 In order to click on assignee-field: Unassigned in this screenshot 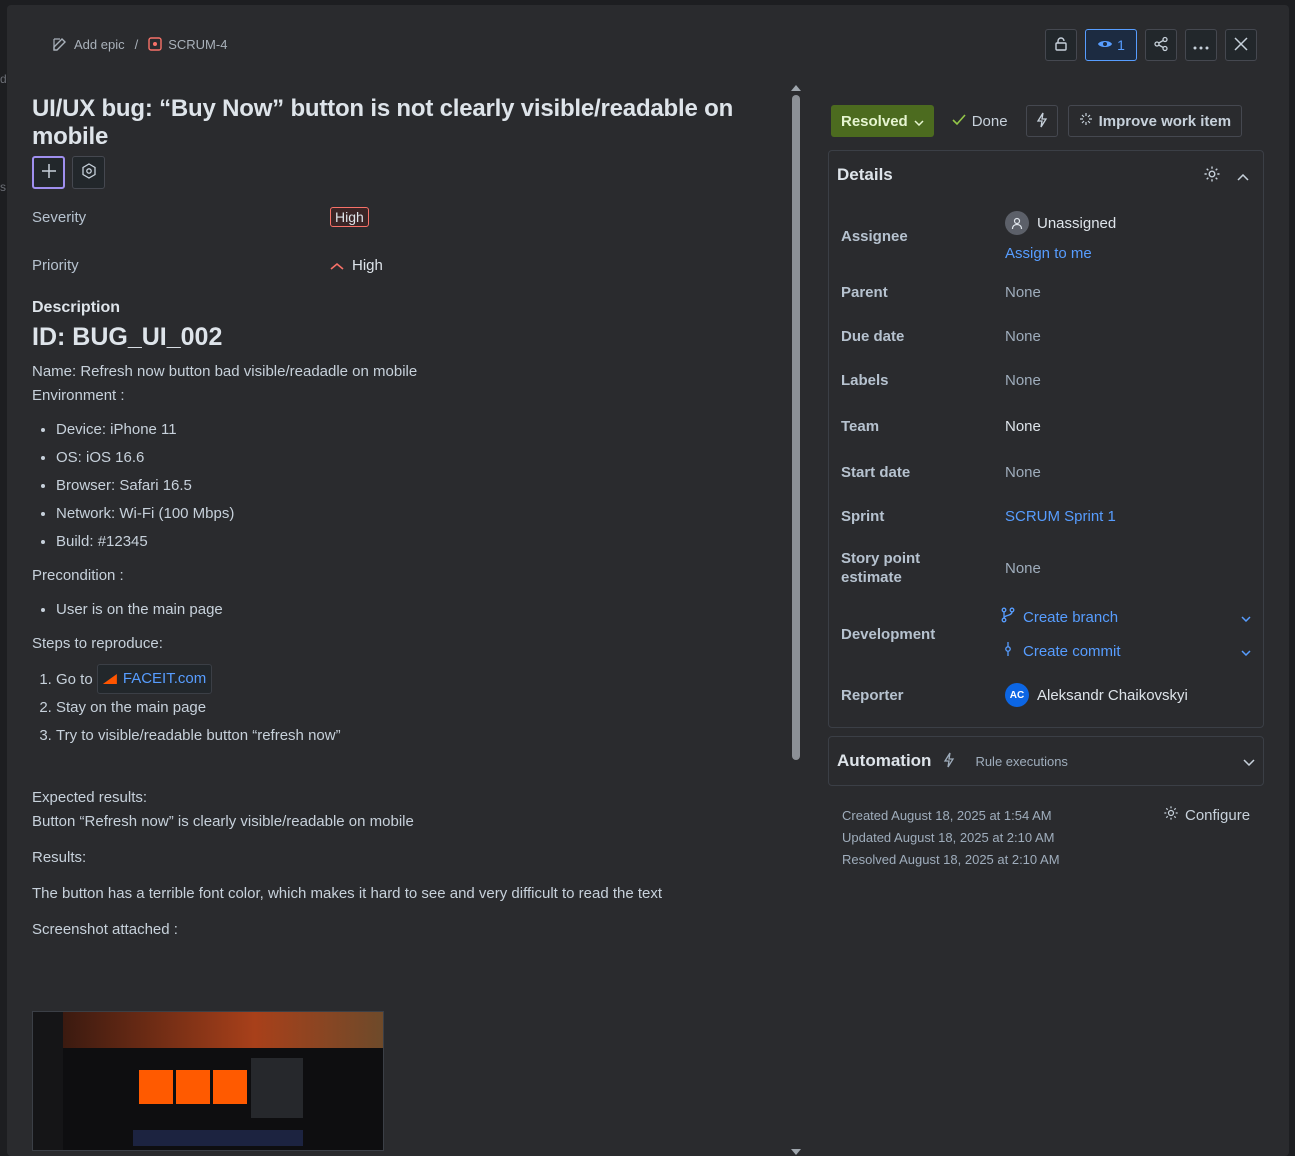, I will do `click(1060, 223)`.